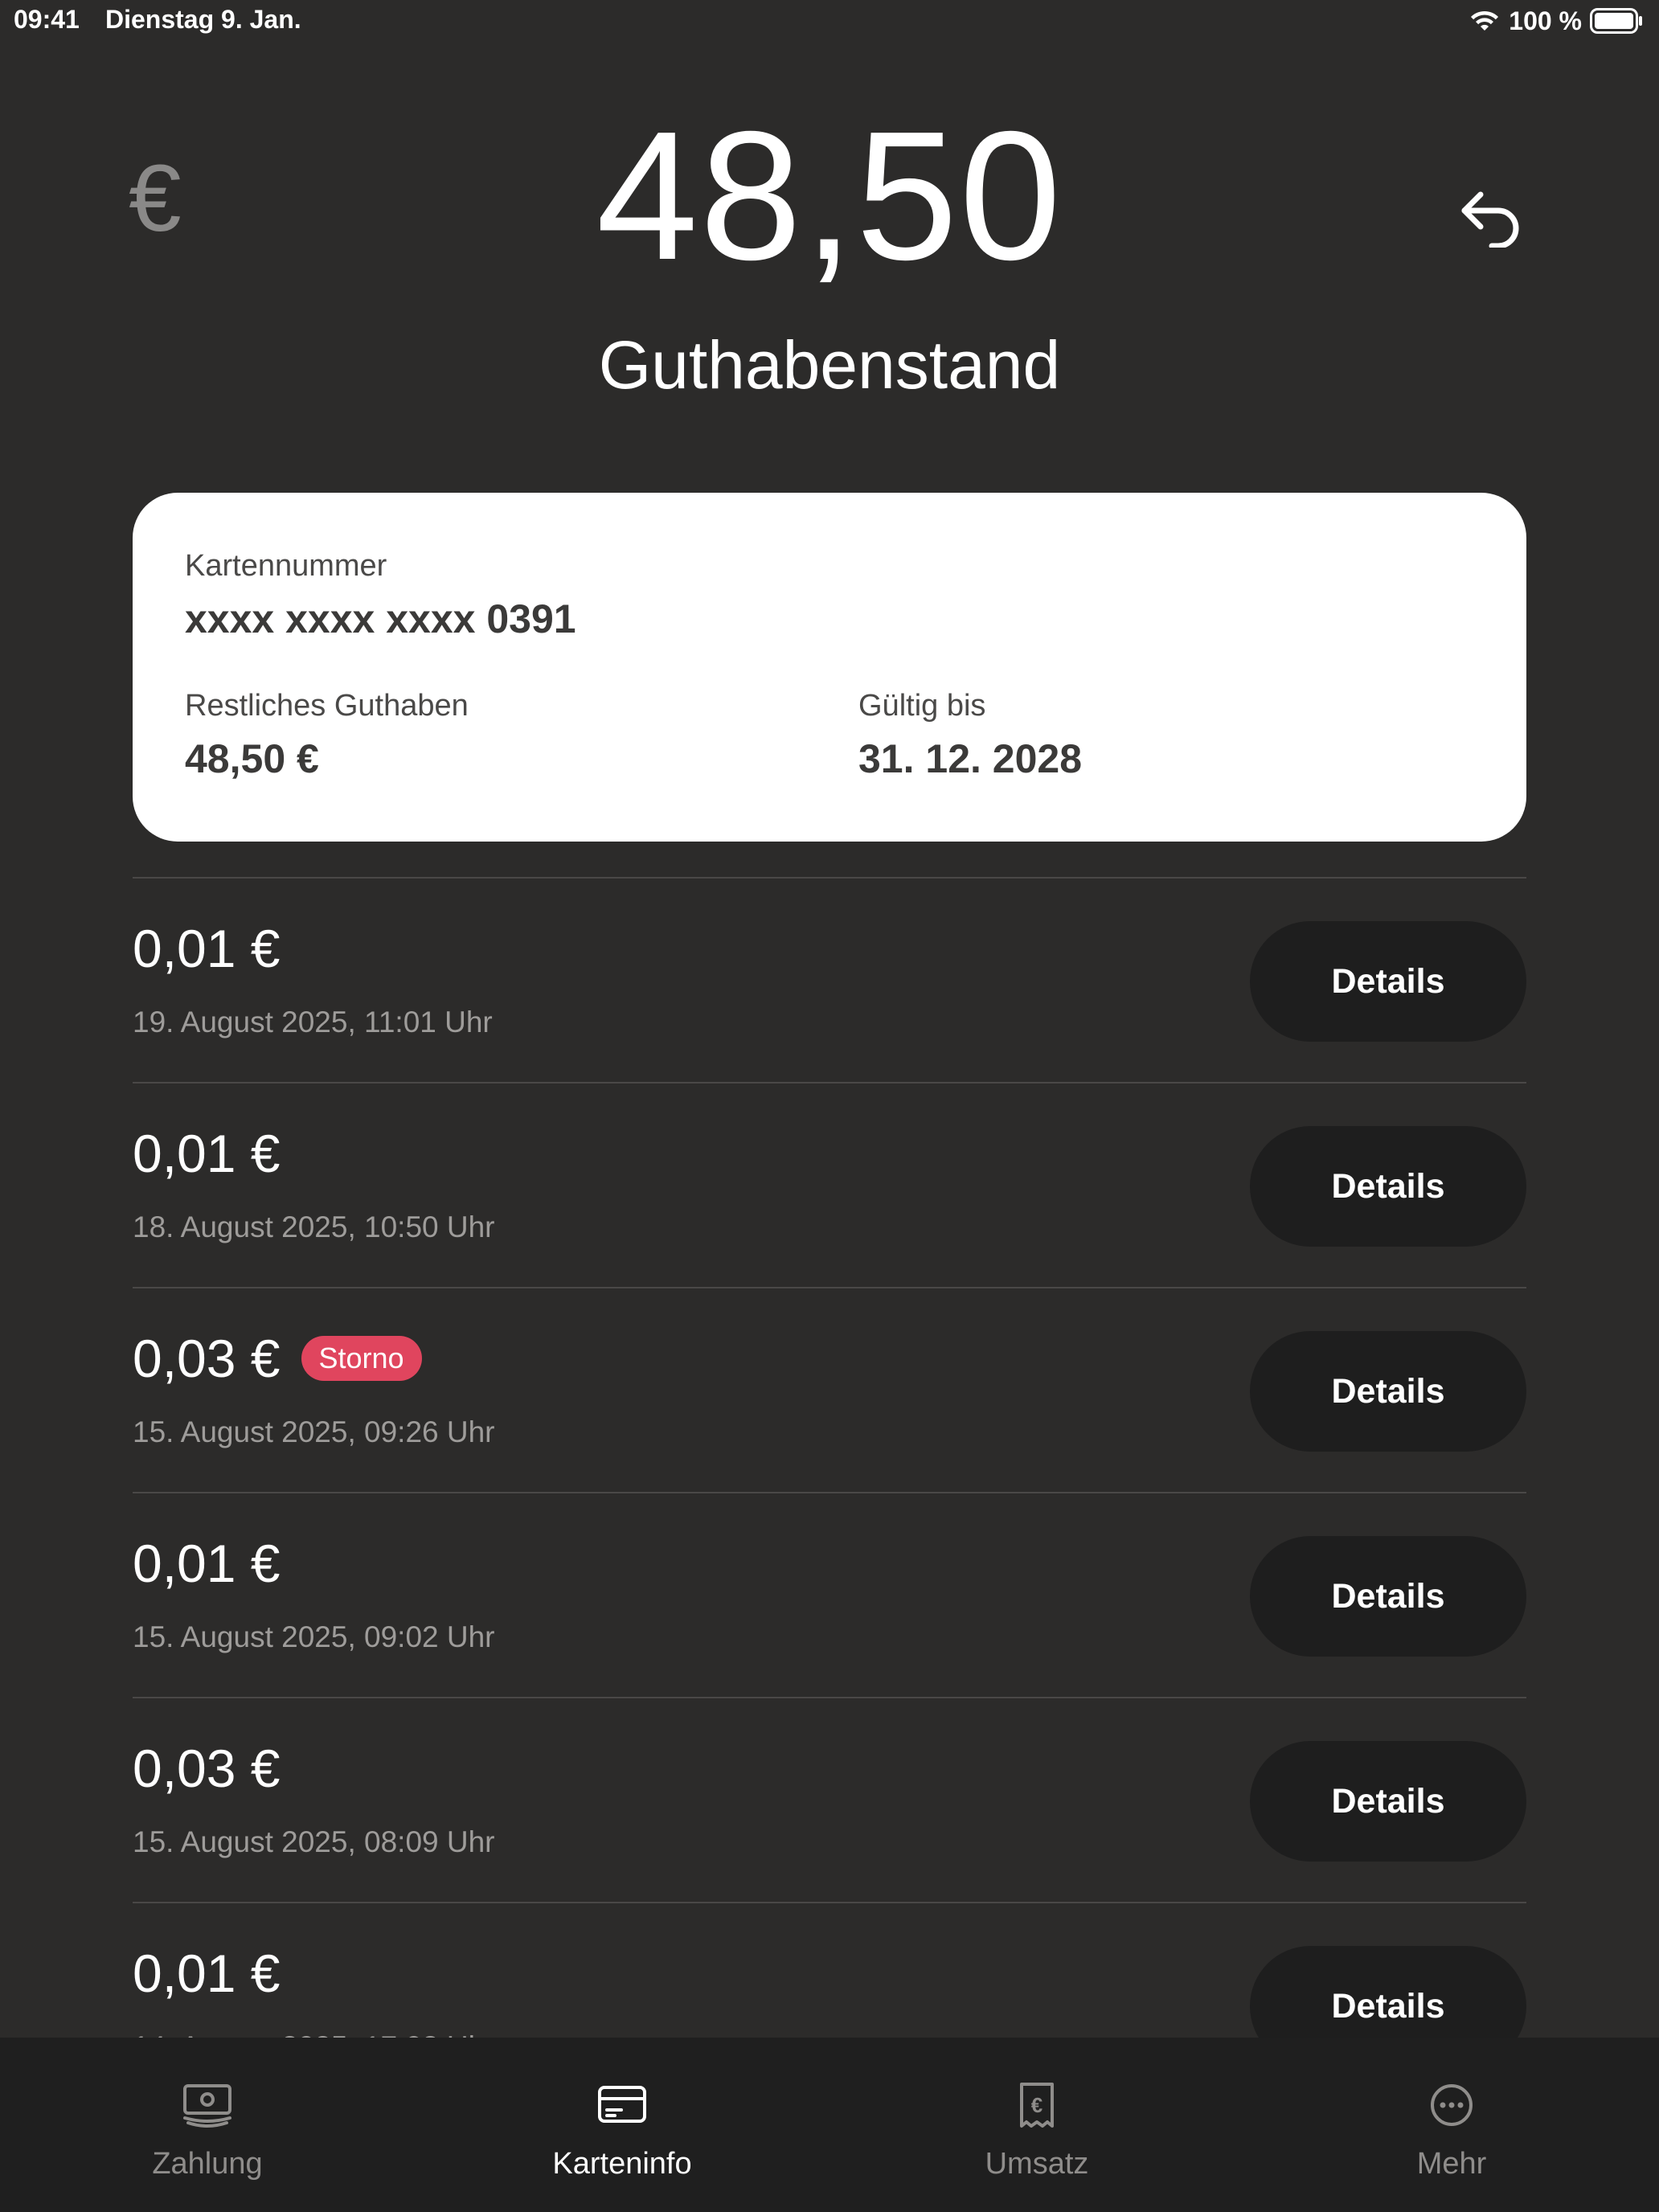 The image size is (1659, 2212). Describe the element at coordinates (622, 2164) in the screenshot. I see `tab-label: Karteninfo` at that location.